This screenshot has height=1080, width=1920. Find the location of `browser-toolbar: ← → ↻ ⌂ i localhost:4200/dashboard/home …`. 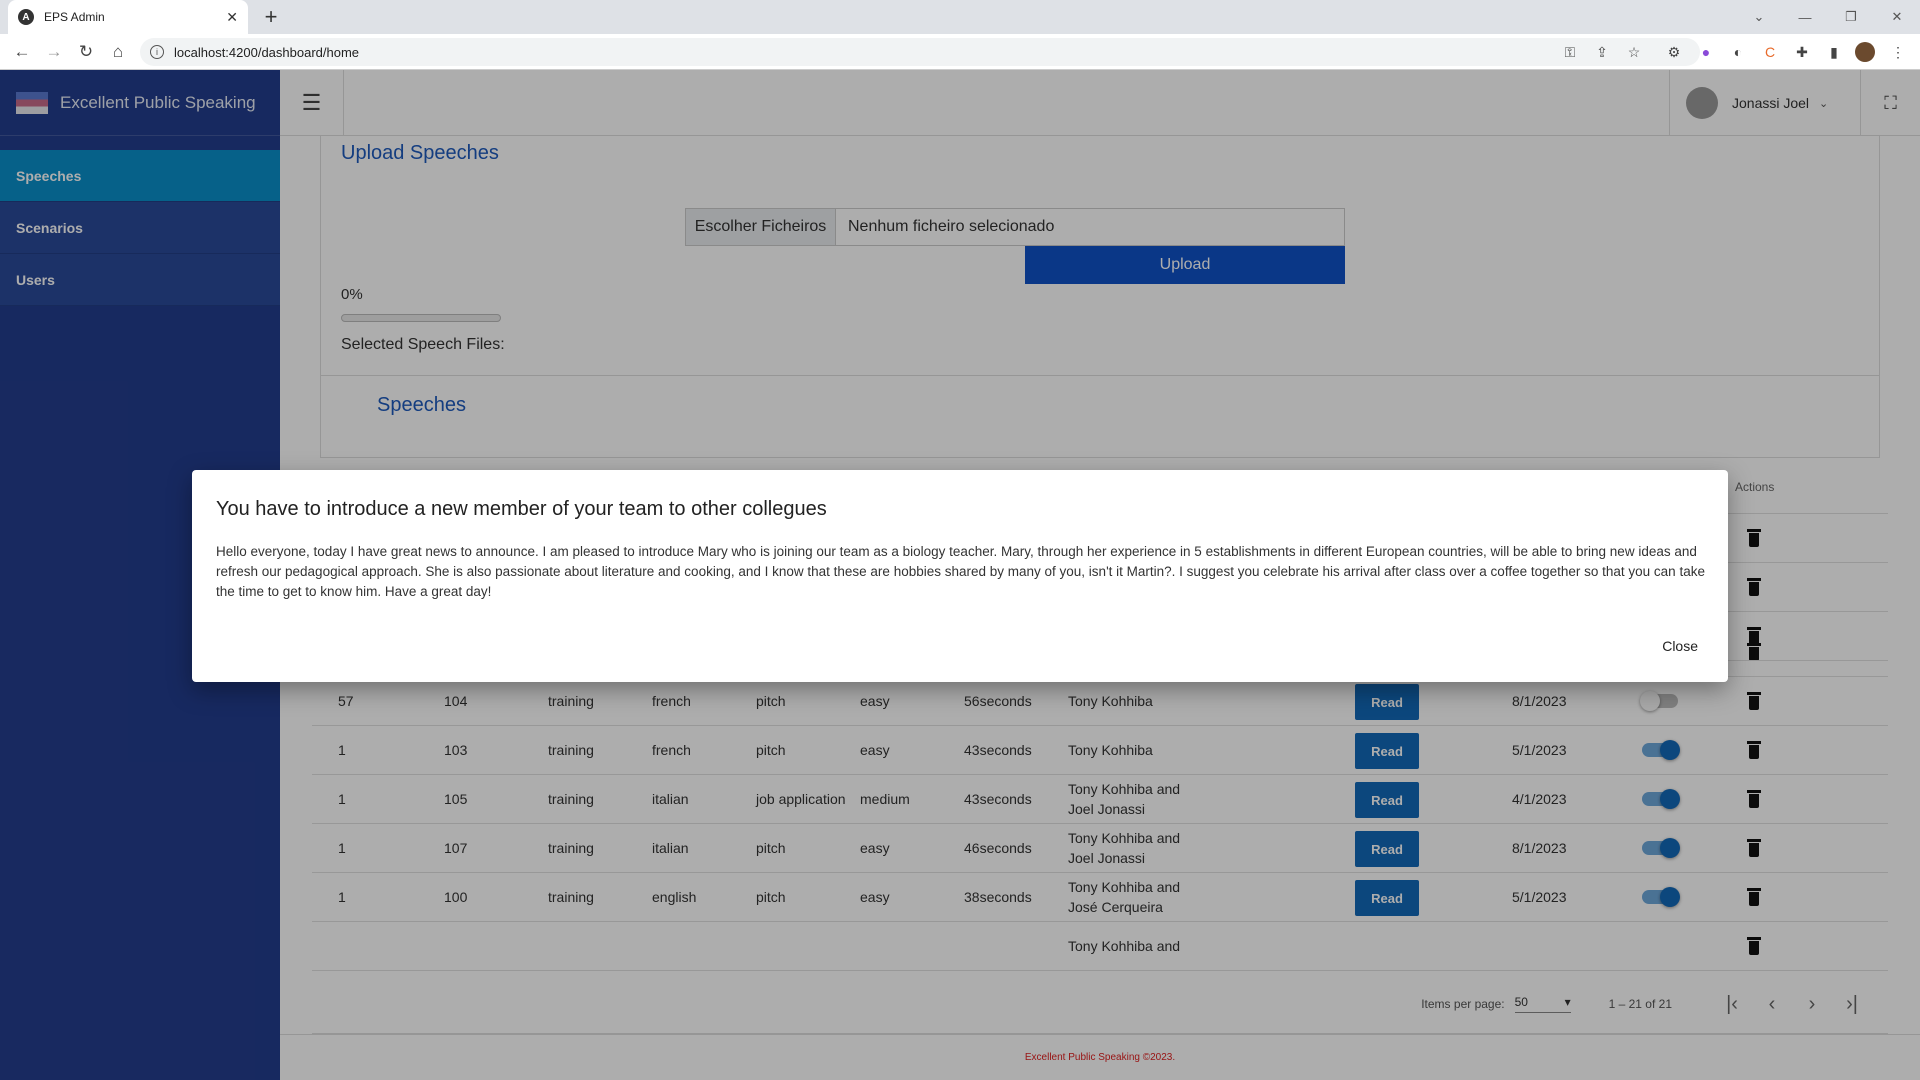

browser-toolbar: ← → ↻ ⌂ i localhost:4200/dashboard/home … is located at coordinates (960, 52).